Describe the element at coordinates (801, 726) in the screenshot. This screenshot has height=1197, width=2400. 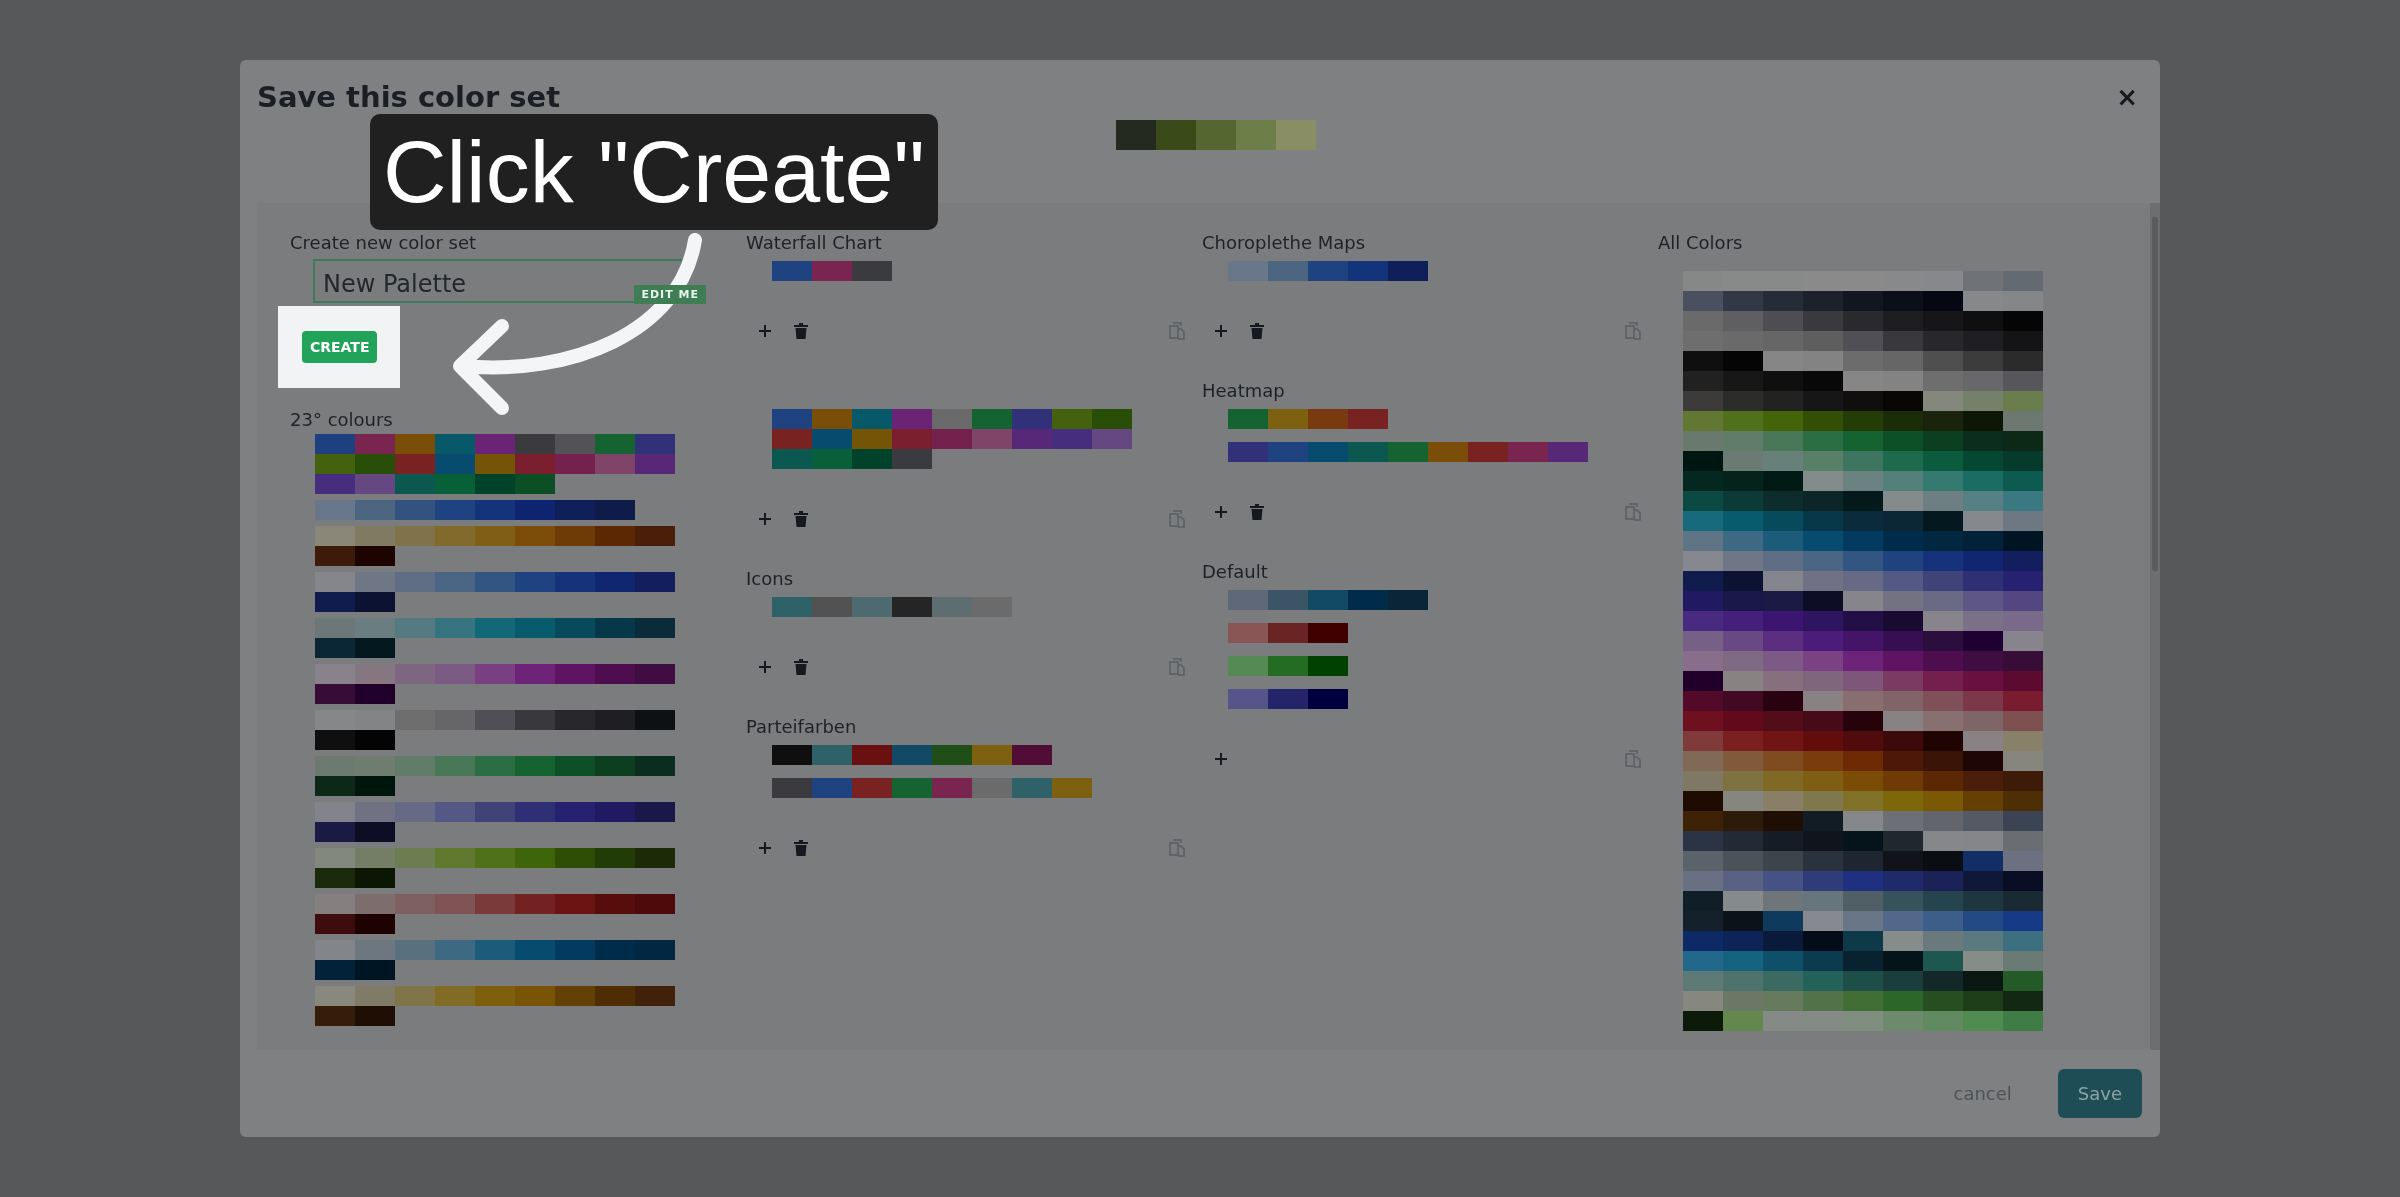
I see `palette-set-title: Parteifarben` at that location.